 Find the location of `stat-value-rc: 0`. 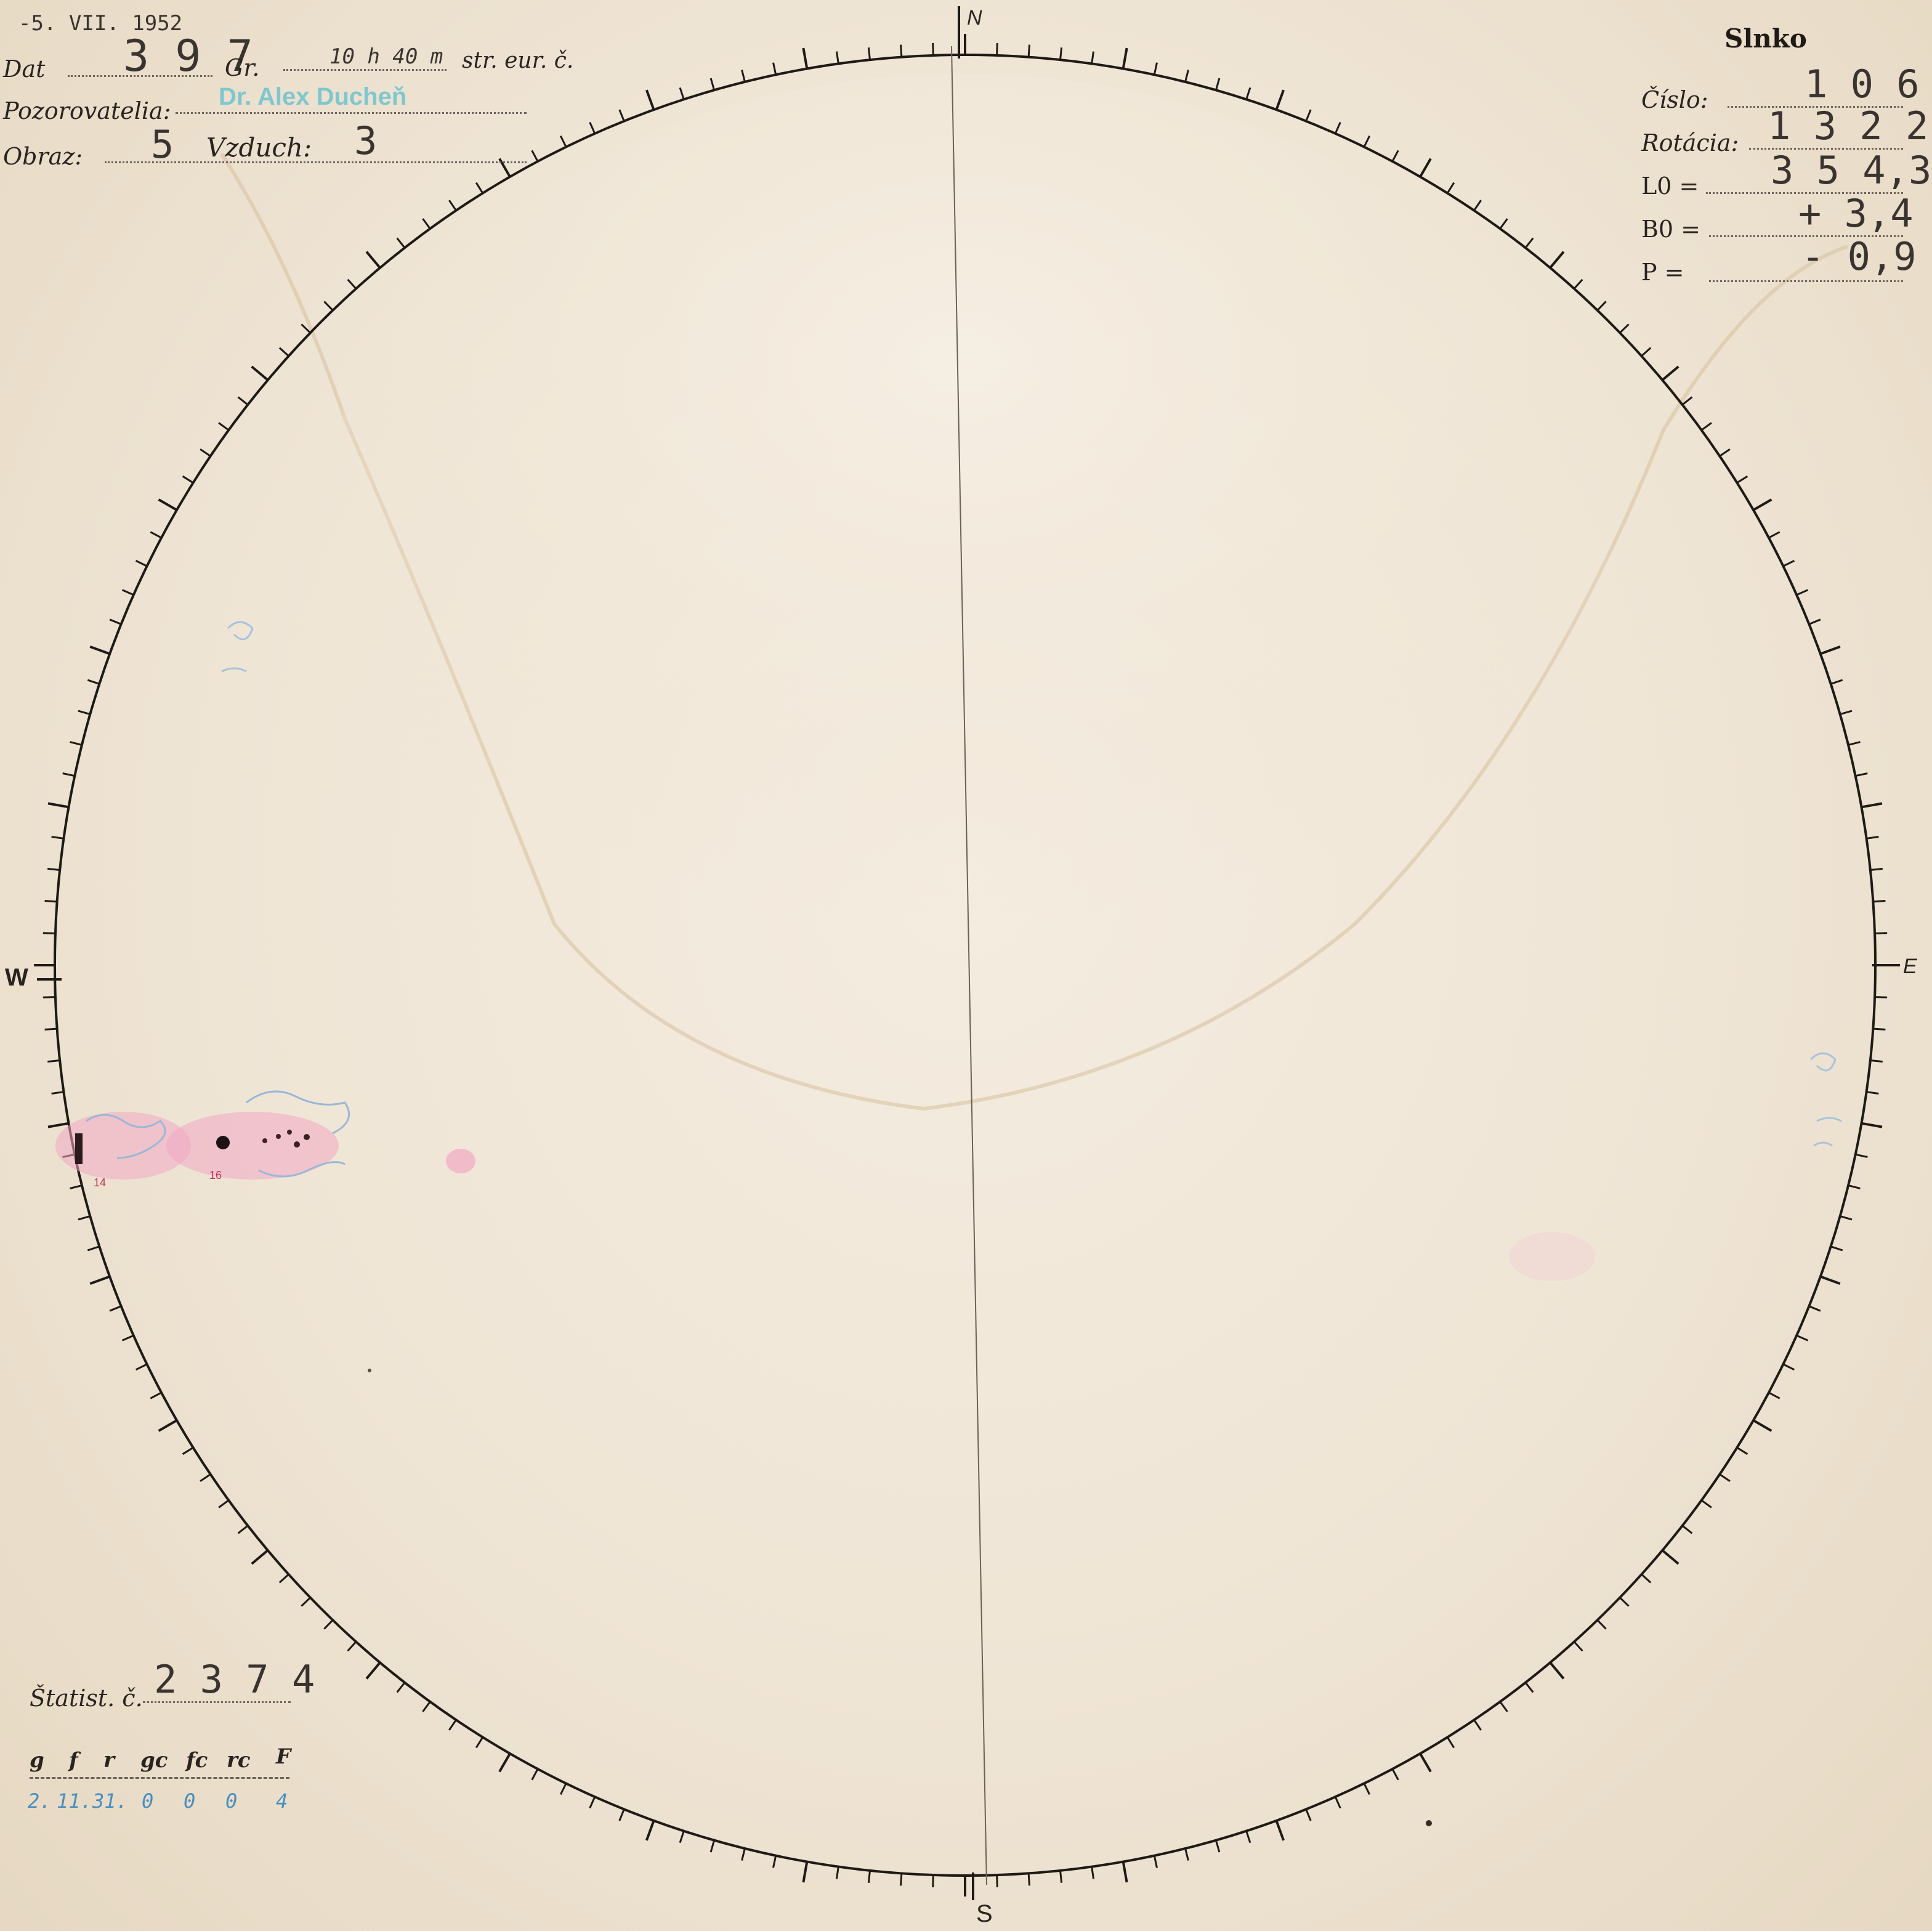

stat-value-rc: 0 is located at coordinates (231, 1801).